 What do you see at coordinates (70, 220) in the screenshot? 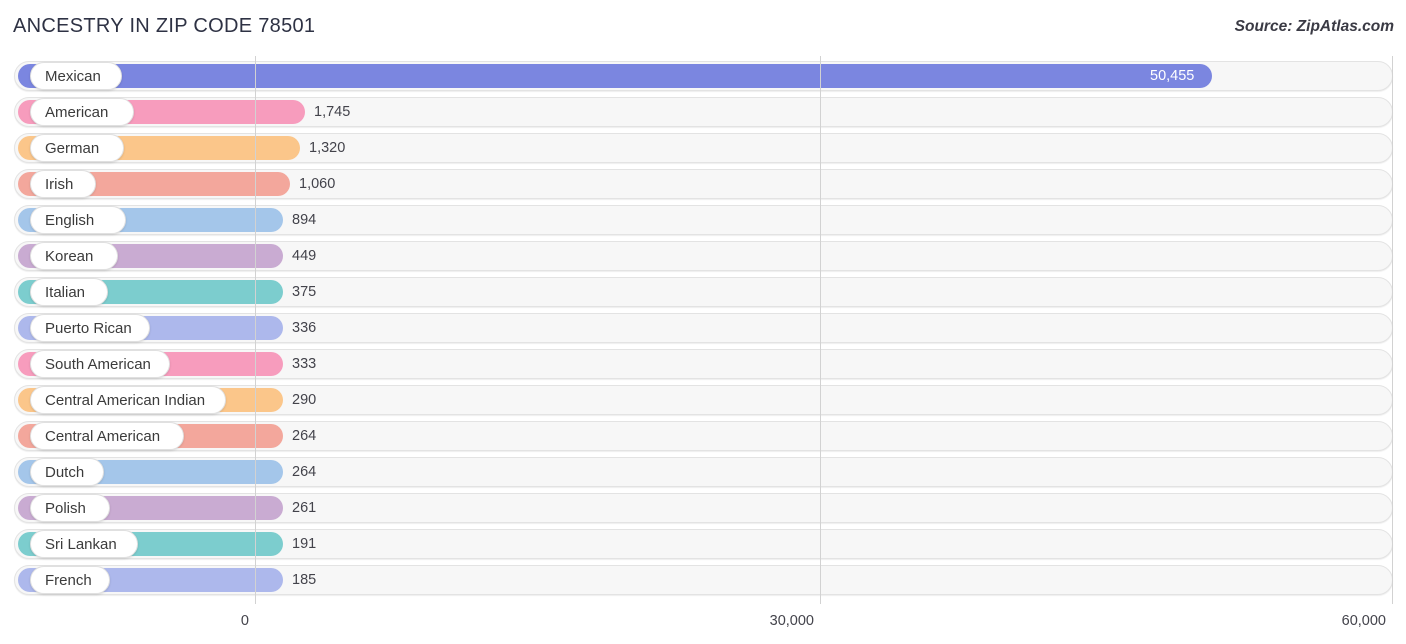
I see `category-label: English` at bounding box center [70, 220].